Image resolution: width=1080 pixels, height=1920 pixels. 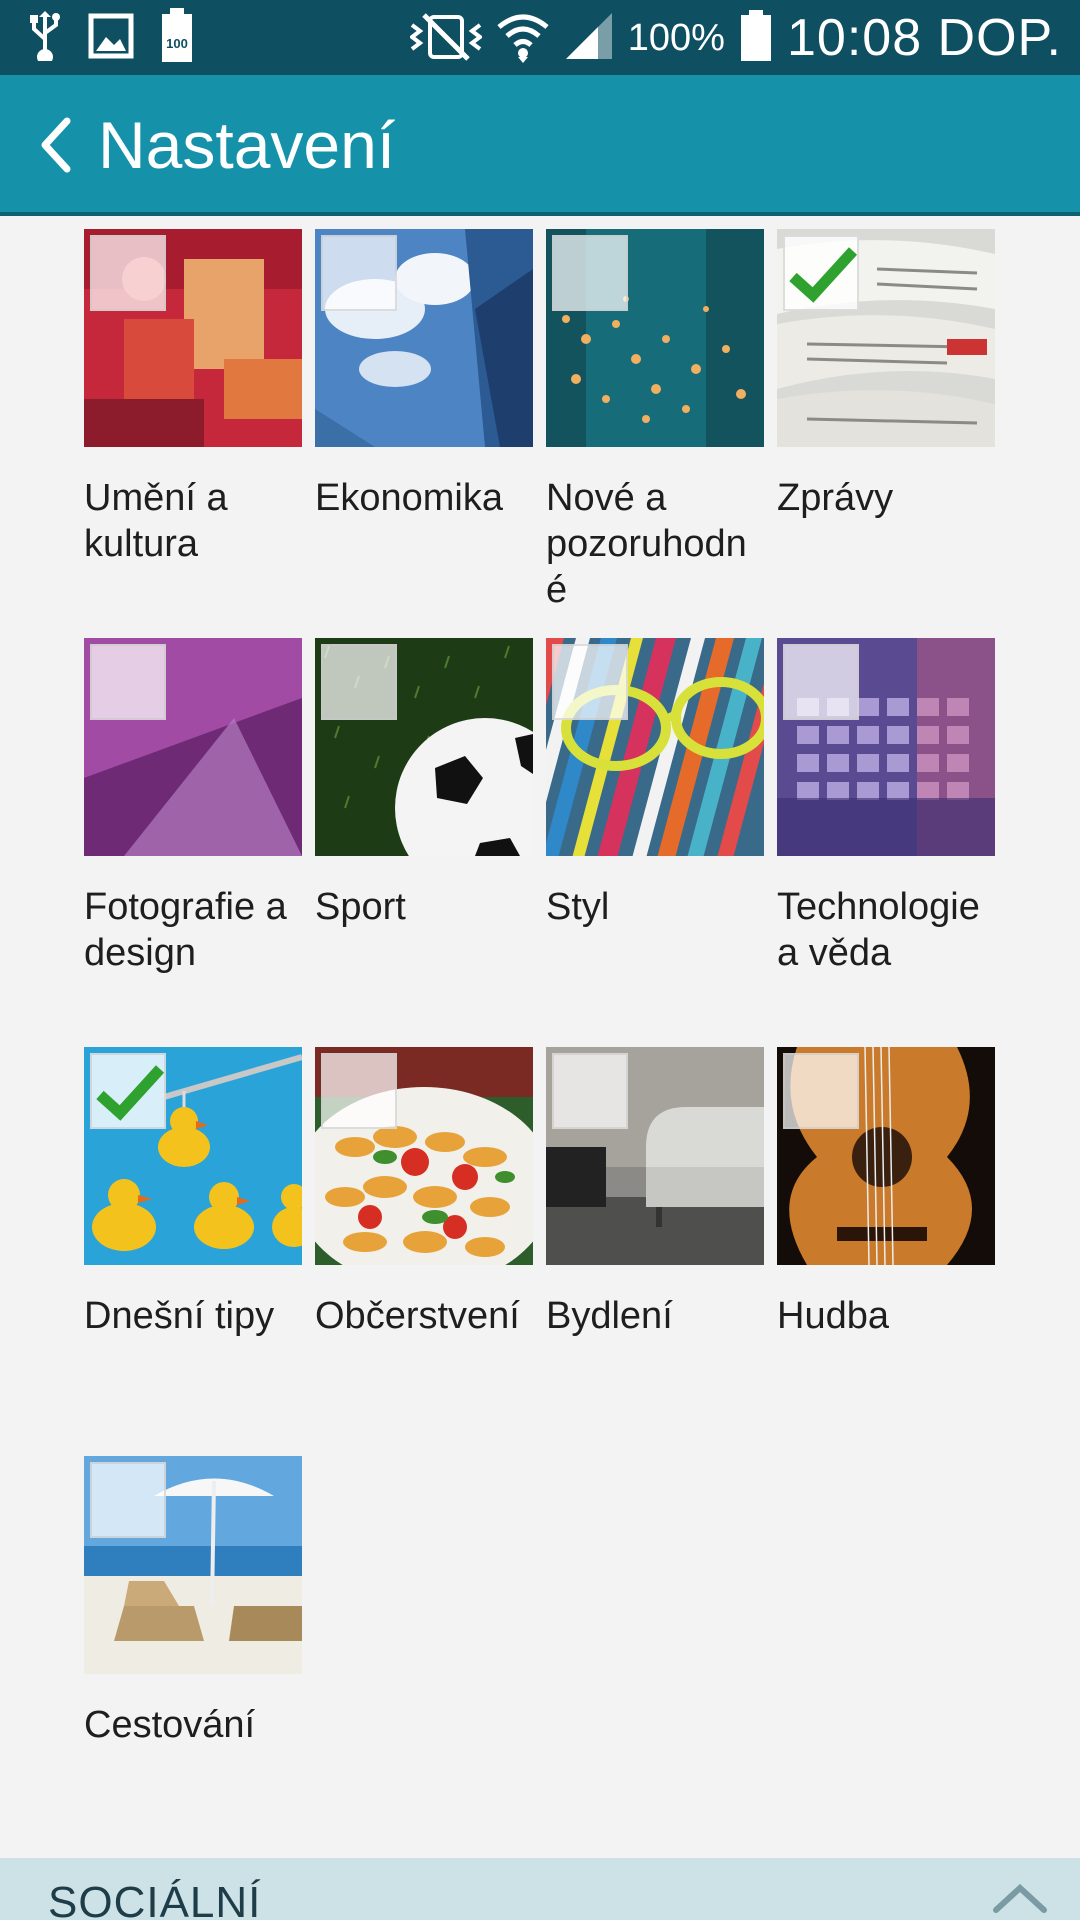 I want to click on section-title: SOCIÁLNÍ, so click(x=155, y=1899).